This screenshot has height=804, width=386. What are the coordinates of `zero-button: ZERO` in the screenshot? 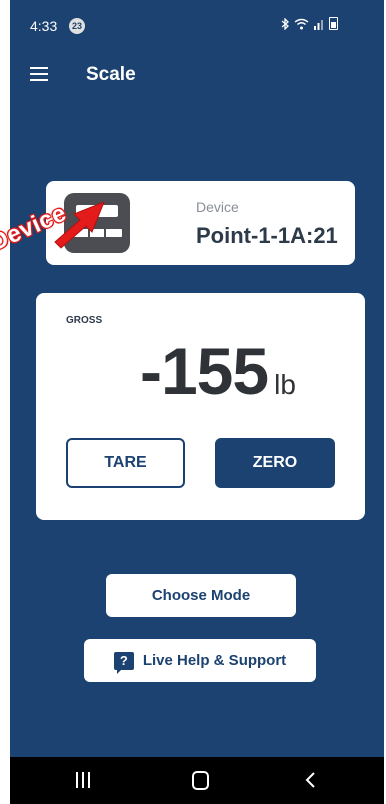 It's located at (275, 463).